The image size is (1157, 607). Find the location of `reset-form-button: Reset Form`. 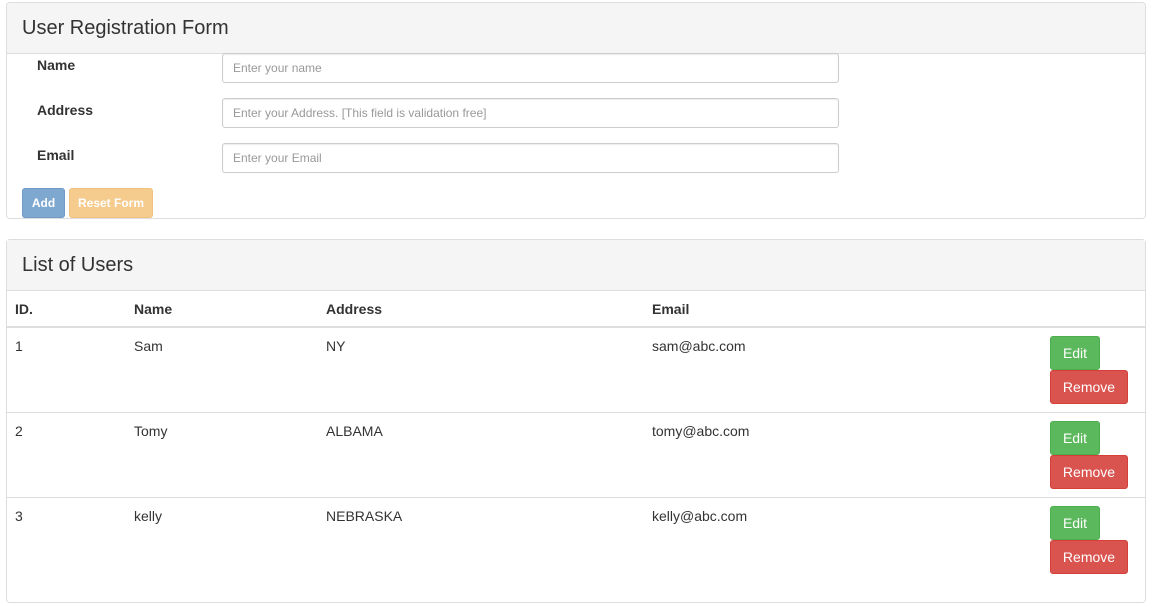

reset-form-button: Reset Form is located at coordinates (111, 203).